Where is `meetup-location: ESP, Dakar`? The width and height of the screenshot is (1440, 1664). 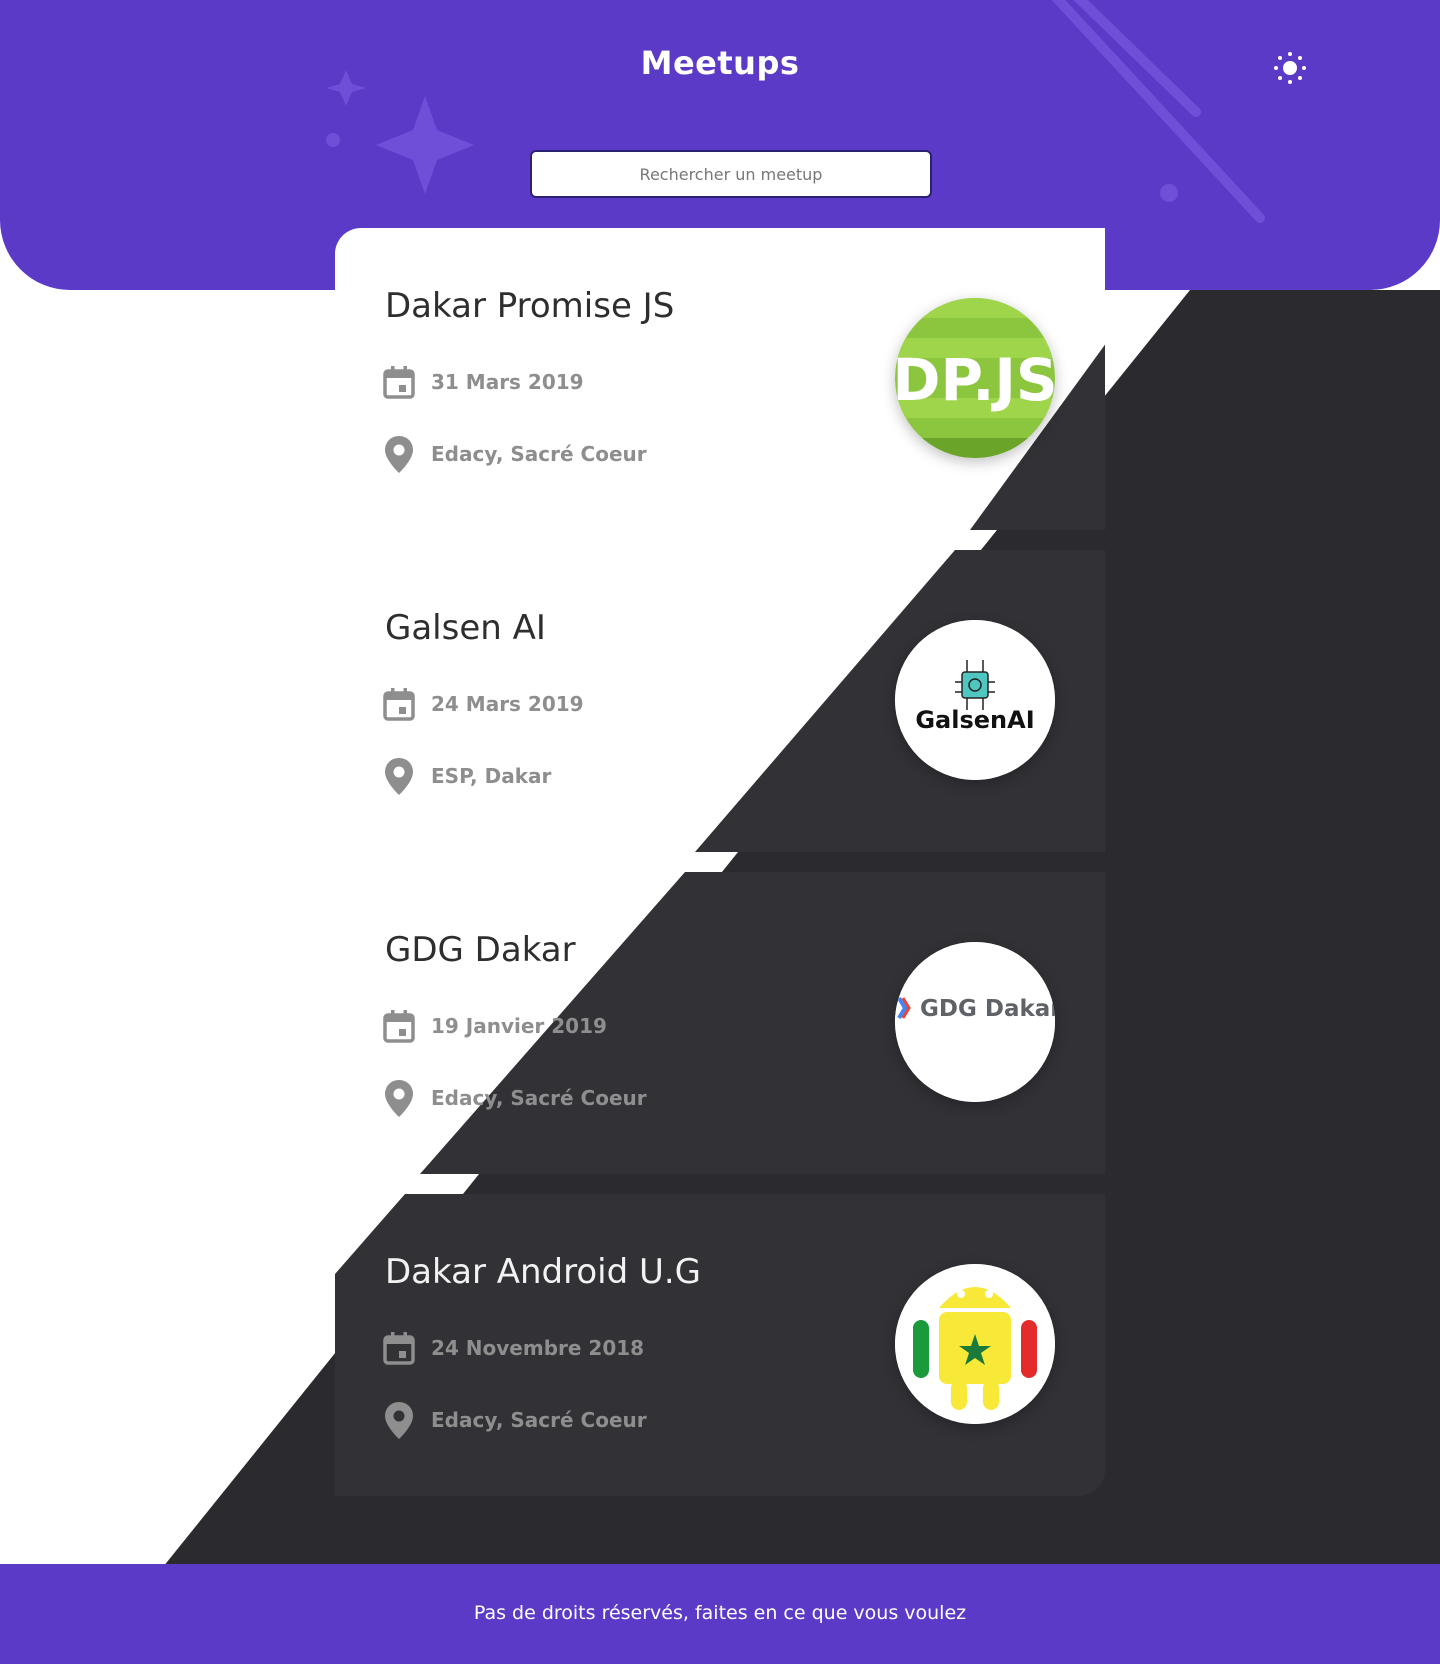 meetup-location: ESP, Dakar is located at coordinates (467, 776).